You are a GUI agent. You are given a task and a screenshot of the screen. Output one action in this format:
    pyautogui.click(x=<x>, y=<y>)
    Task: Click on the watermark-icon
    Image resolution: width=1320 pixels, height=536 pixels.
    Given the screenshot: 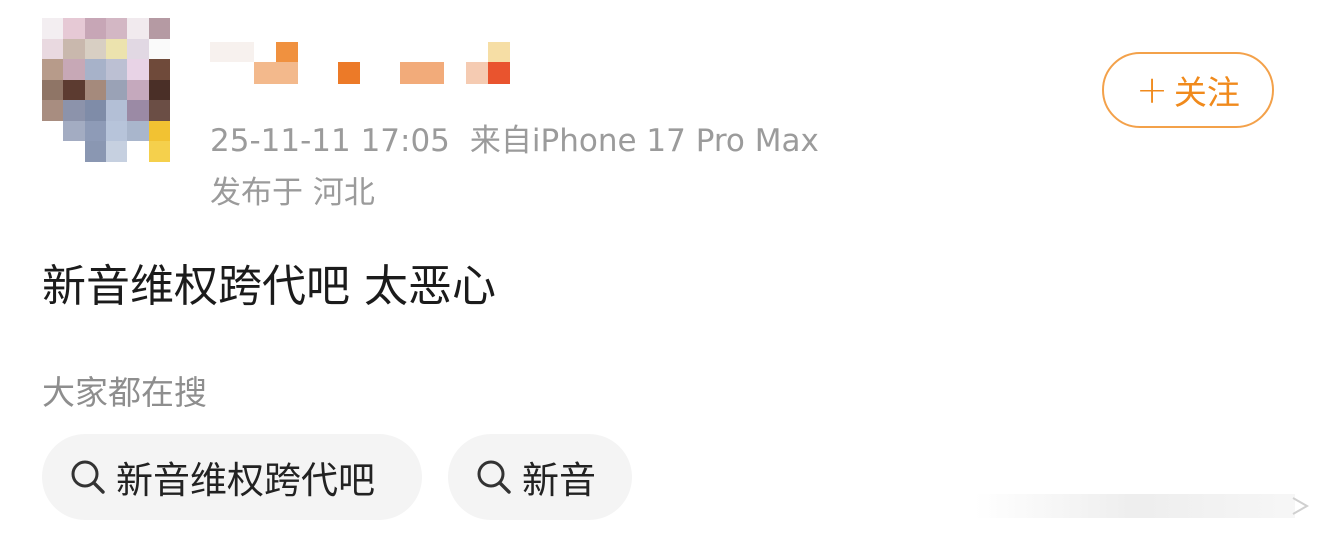 What is the action you would take?
    pyautogui.click(x=1142, y=506)
    